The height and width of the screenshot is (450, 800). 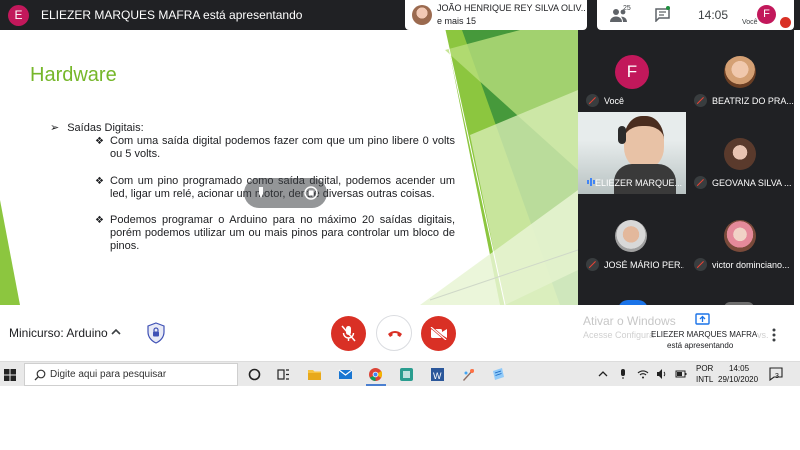 What do you see at coordinates (18, 15) in the screenshot?
I see `presenter-avatar: E` at bounding box center [18, 15].